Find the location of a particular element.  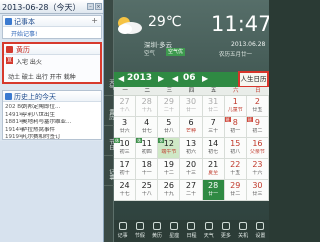

lunar-date: 廿一 is located at coordinates (190, 110).